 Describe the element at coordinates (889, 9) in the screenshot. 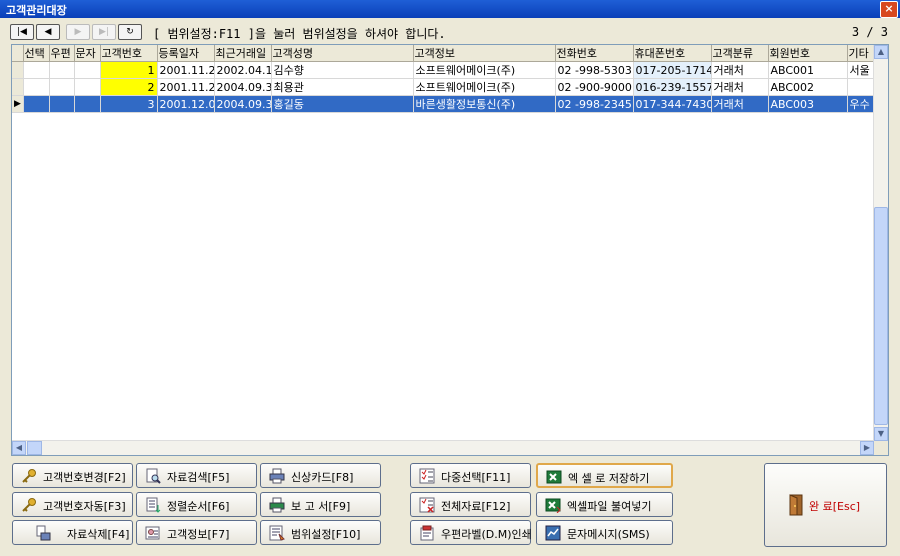

I see `close-icon: ×` at that location.